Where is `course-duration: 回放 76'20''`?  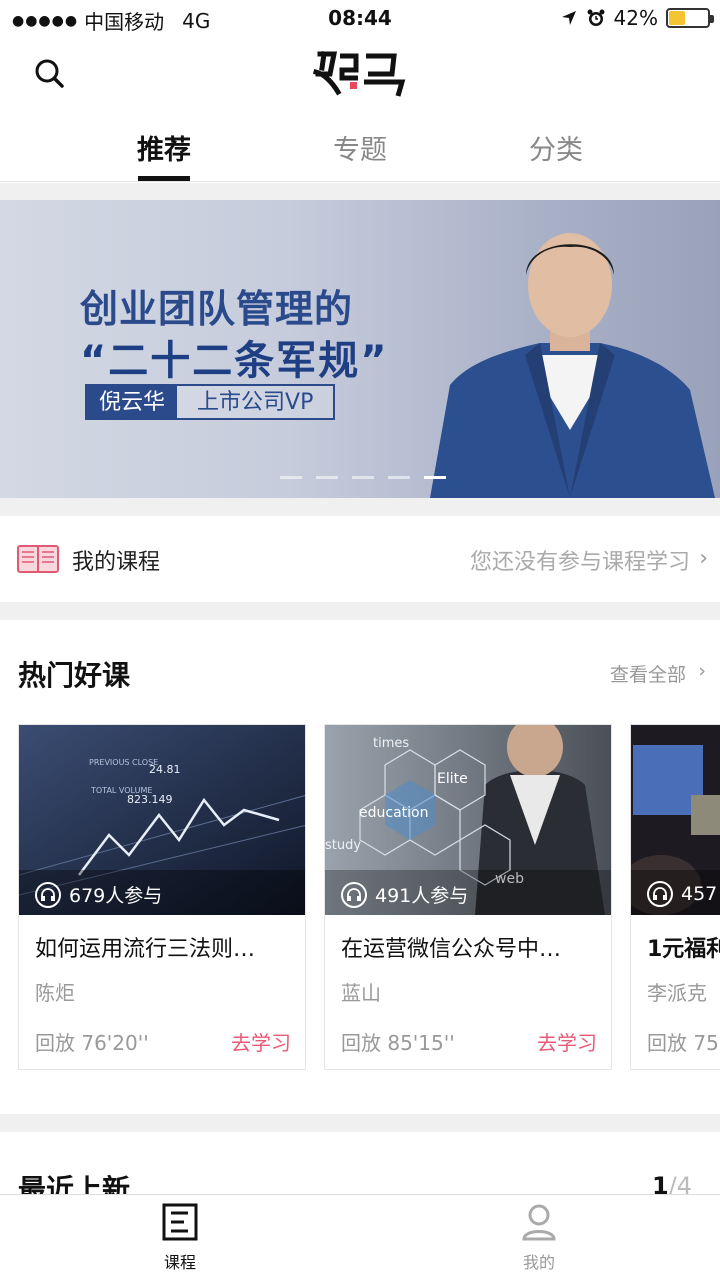 course-duration: 回放 76'20'' is located at coordinates (92, 1043).